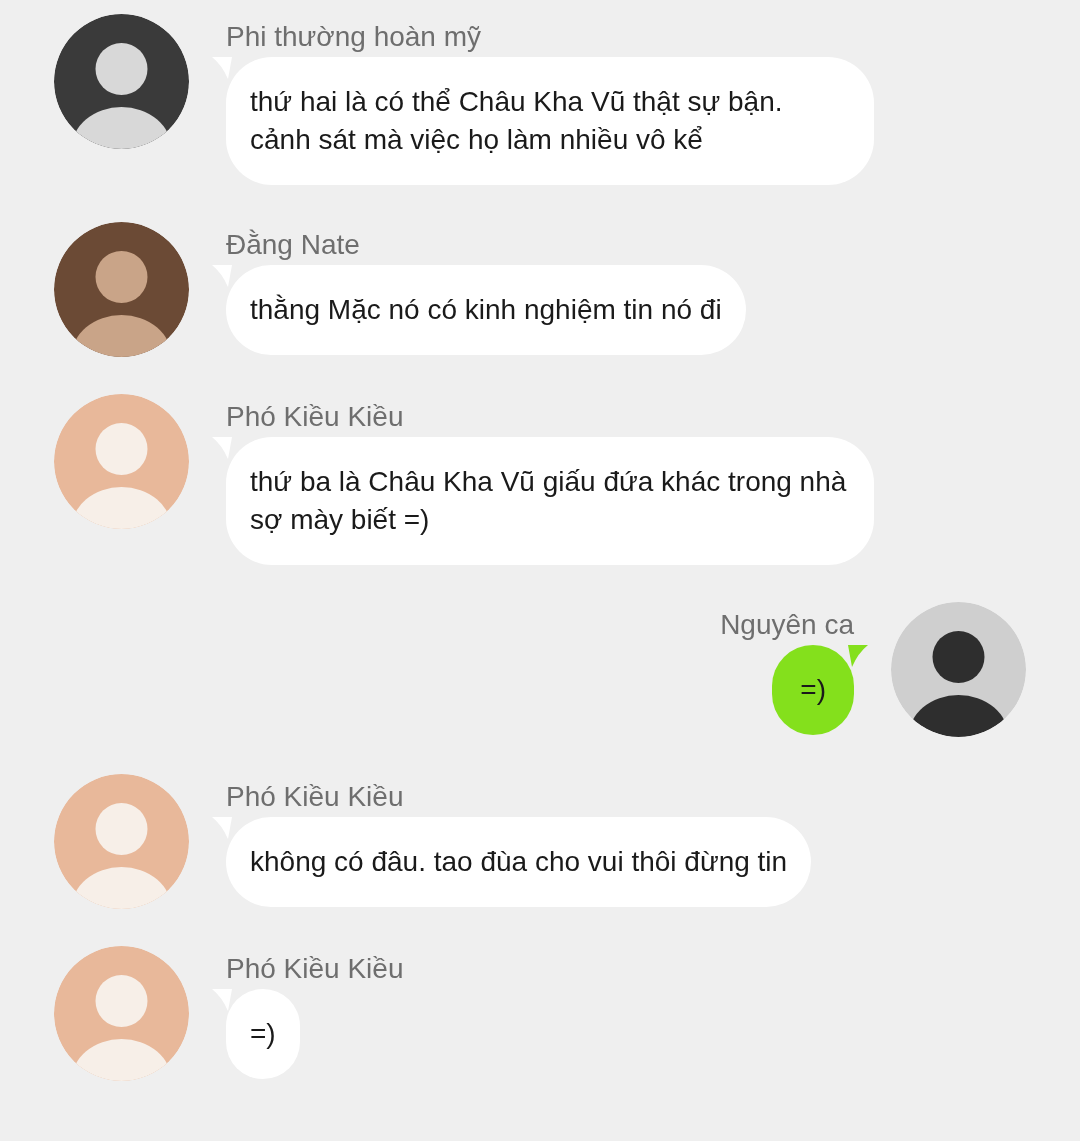  I want to click on sender-name: Nguyên ca, so click(787, 625).